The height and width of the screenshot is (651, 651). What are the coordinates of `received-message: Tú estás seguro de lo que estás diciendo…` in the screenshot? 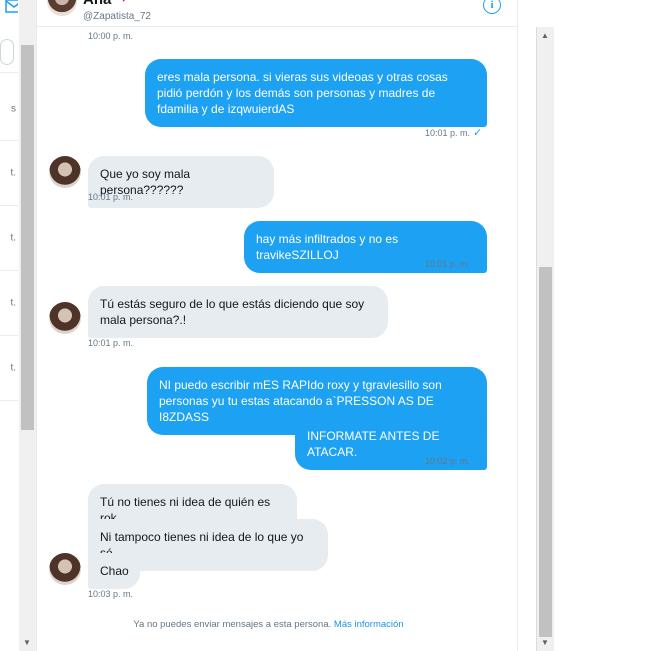 It's located at (238, 312).